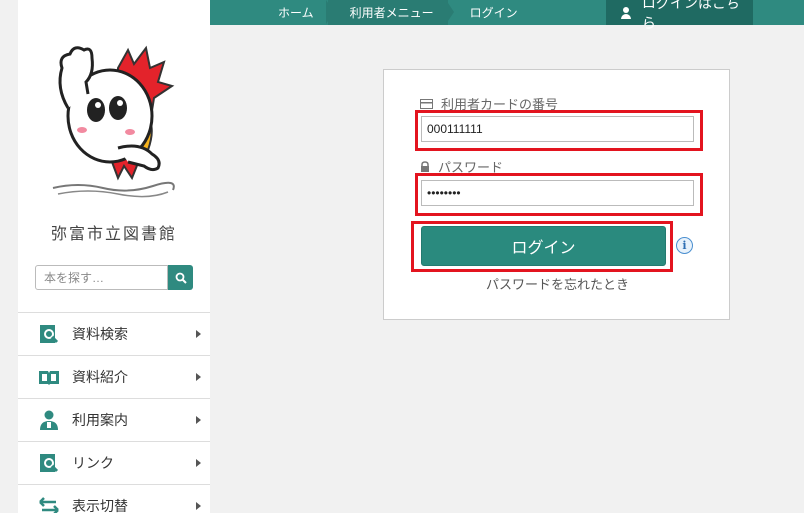 The width and height of the screenshot is (804, 513). What do you see at coordinates (493, 13) in the screenshot?
I see `breadcrumb-current-label: ログイン` at bounding box center [493, 13].